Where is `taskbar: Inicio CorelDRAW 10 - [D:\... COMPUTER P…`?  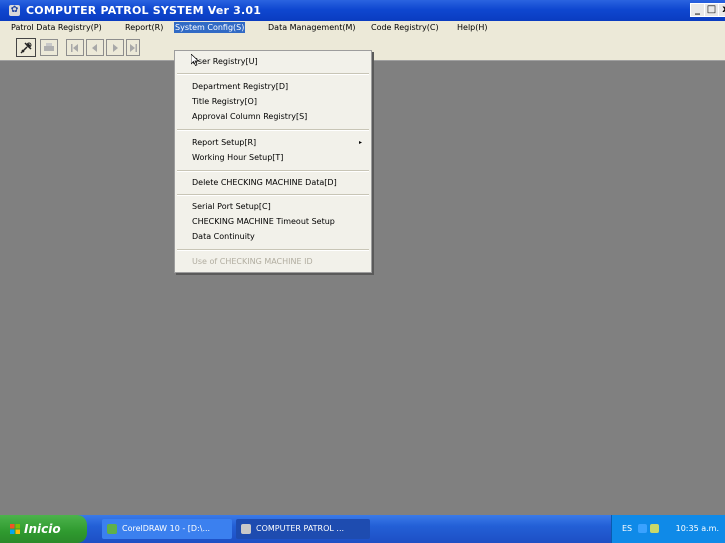 taskbar: Inicio CorelDRAW 10 - [D:\... COMPUTER P… is located at coordinates (362, 529).